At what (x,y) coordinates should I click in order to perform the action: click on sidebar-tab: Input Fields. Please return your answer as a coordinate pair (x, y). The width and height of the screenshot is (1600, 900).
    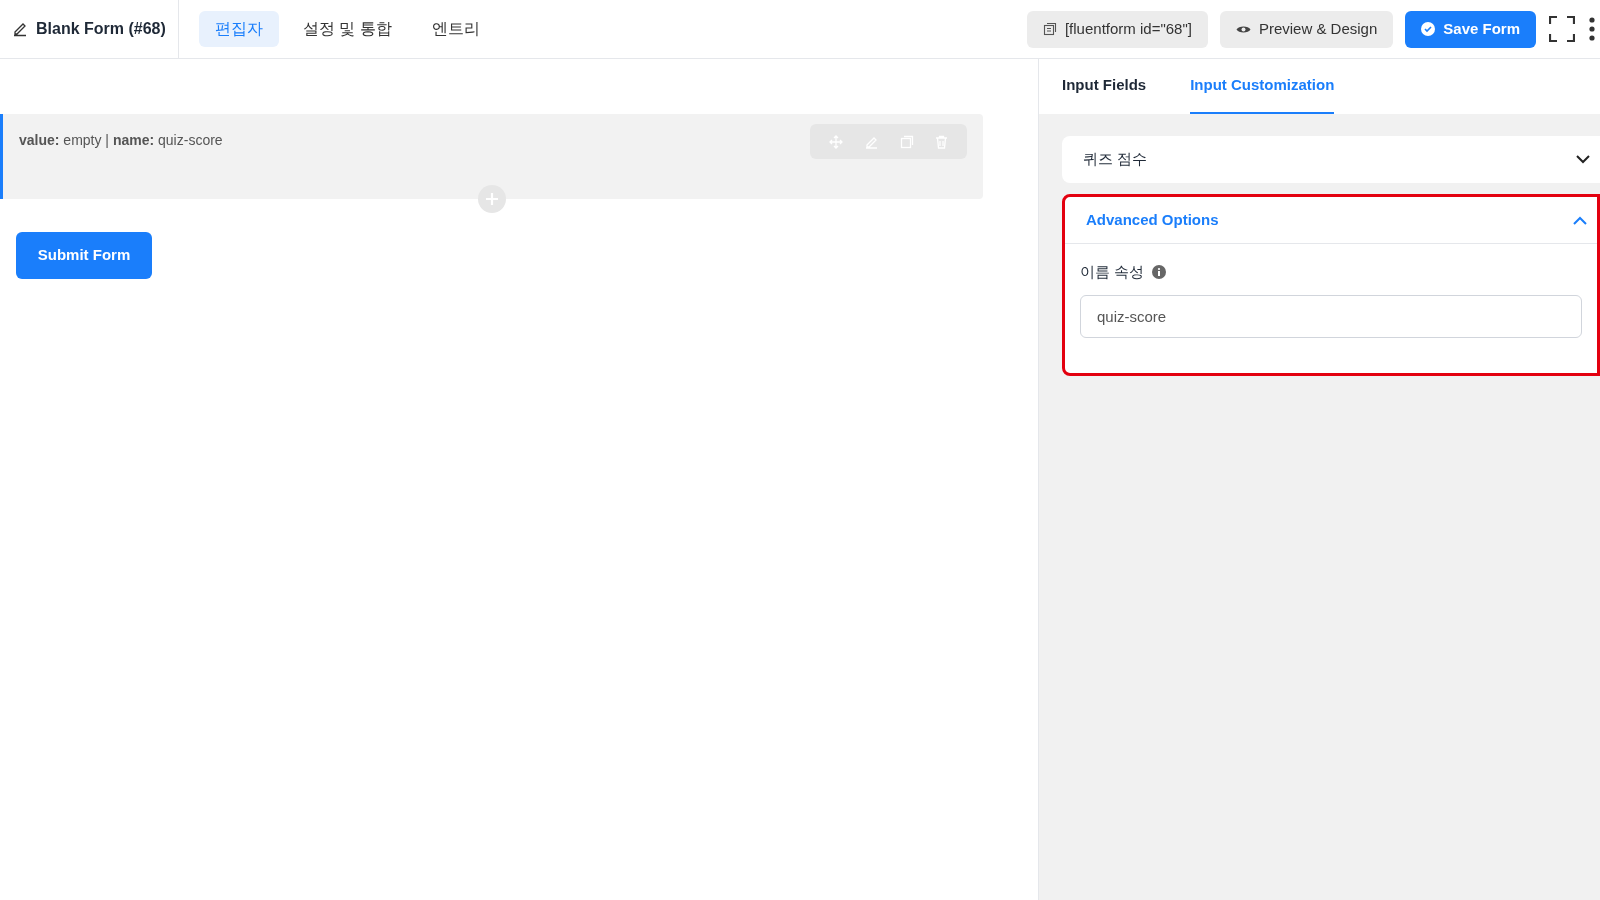
    Looking at the image, I should click on (1104, 86).